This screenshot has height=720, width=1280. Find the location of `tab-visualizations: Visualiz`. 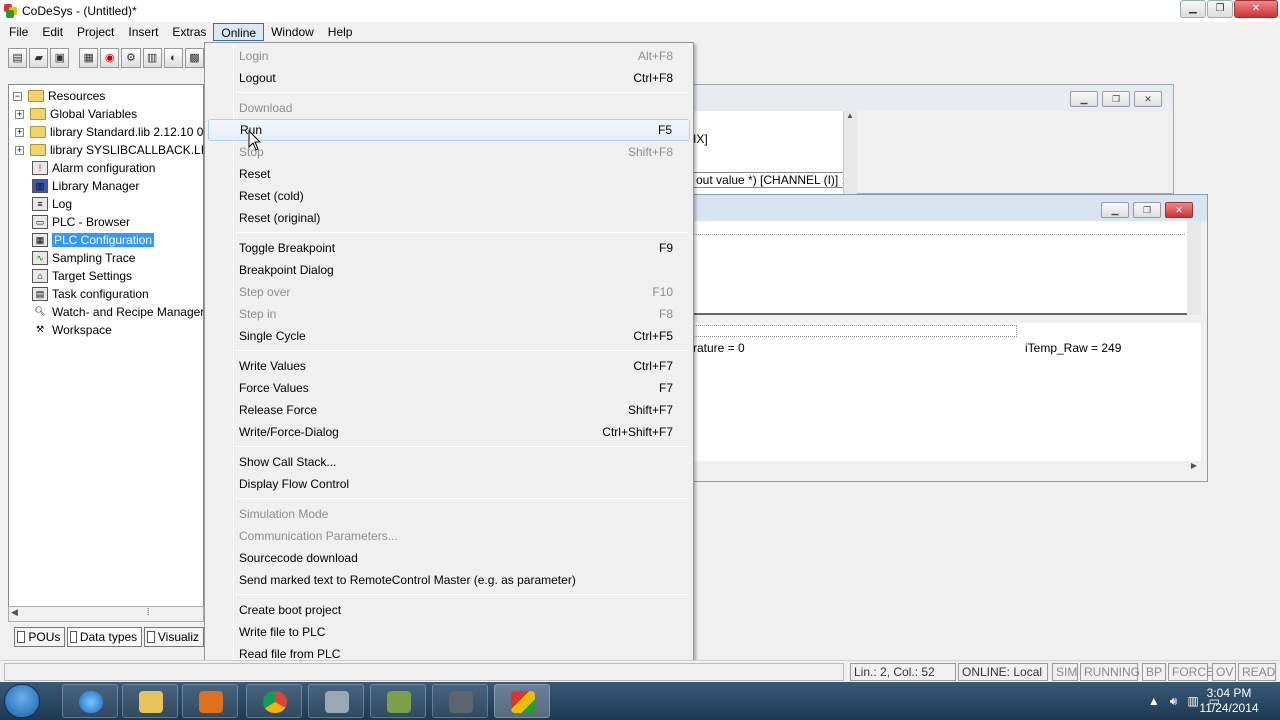

tab-visualizations: Visualiz is located at coordinates (174, 637).